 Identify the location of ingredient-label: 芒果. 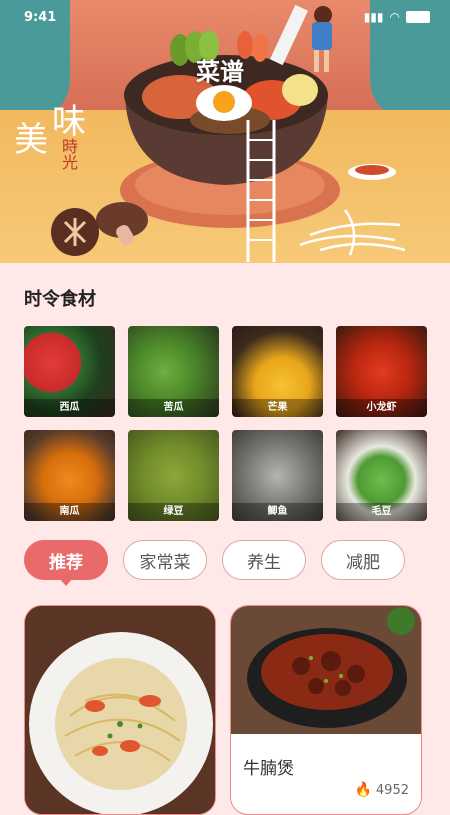
(277, 408).